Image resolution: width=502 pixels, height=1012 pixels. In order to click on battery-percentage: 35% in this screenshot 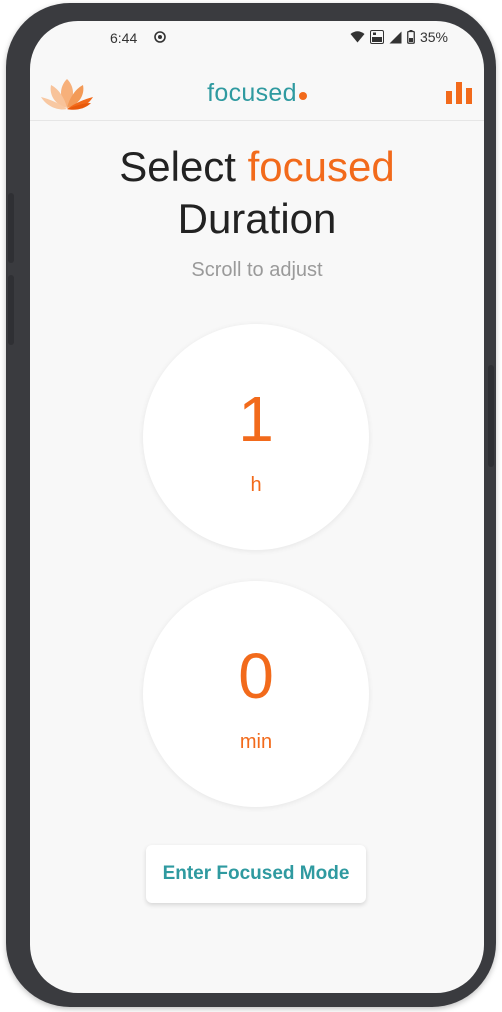, I will do `click(433, 37)`.